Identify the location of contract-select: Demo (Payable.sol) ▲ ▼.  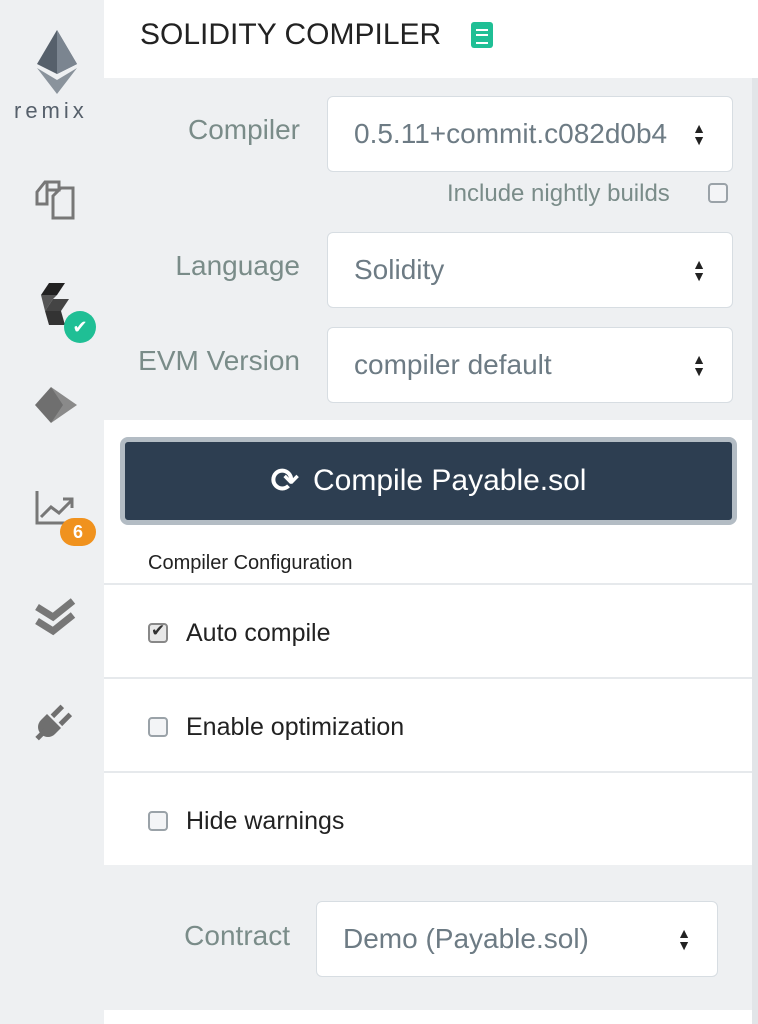
(517, 939).